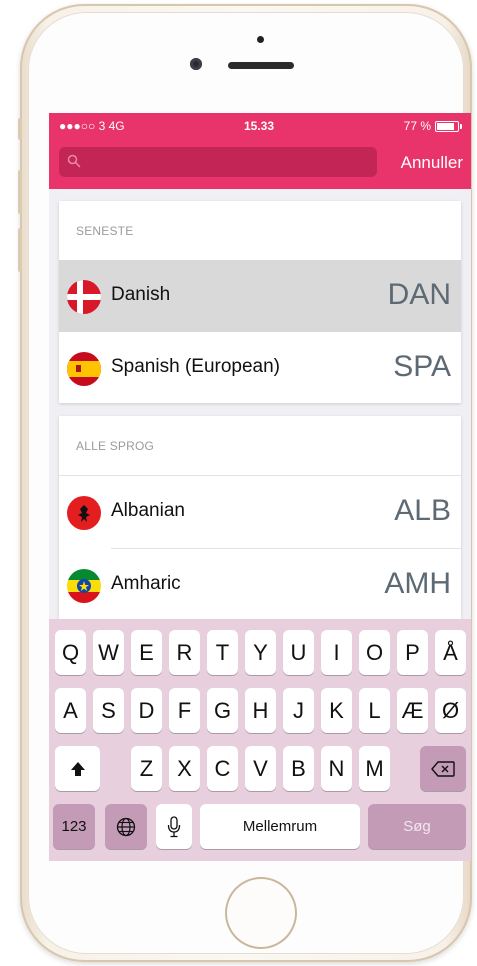 The image size is (477, 966). What do you see at coordinates (146, 583) in the screenshot?
I see `language-name: Amharic` at bounding box center [146, 583].